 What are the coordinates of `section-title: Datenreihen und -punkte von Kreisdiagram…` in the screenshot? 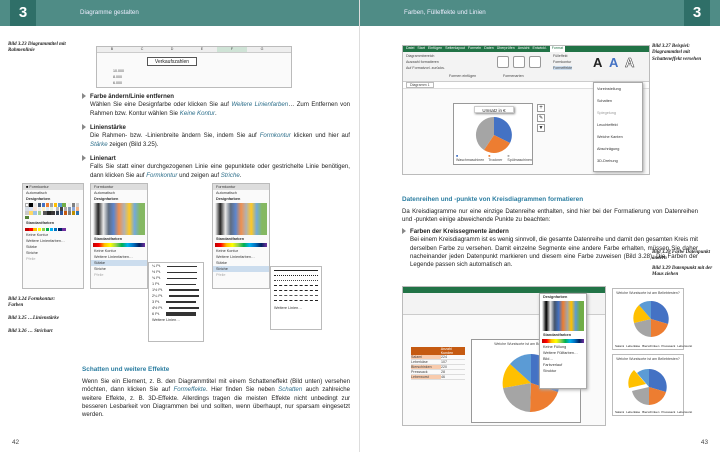 It's located at (493, 199).